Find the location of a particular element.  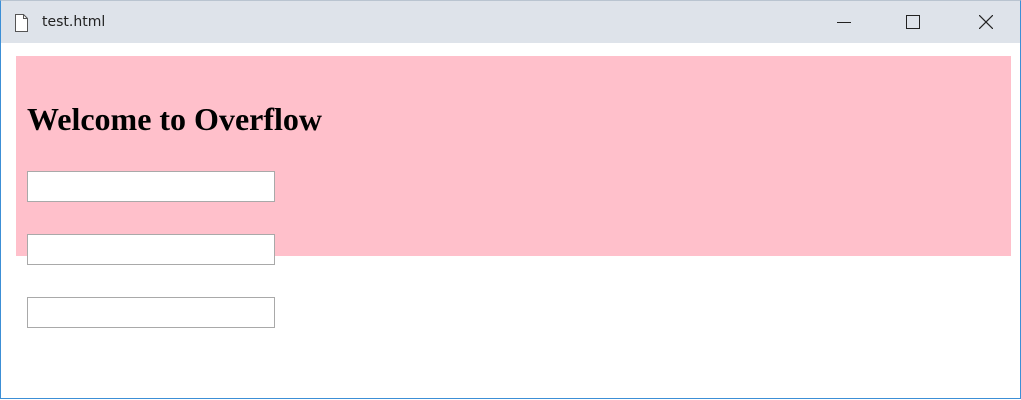

maximize-button is located at coordinates (913, 22).